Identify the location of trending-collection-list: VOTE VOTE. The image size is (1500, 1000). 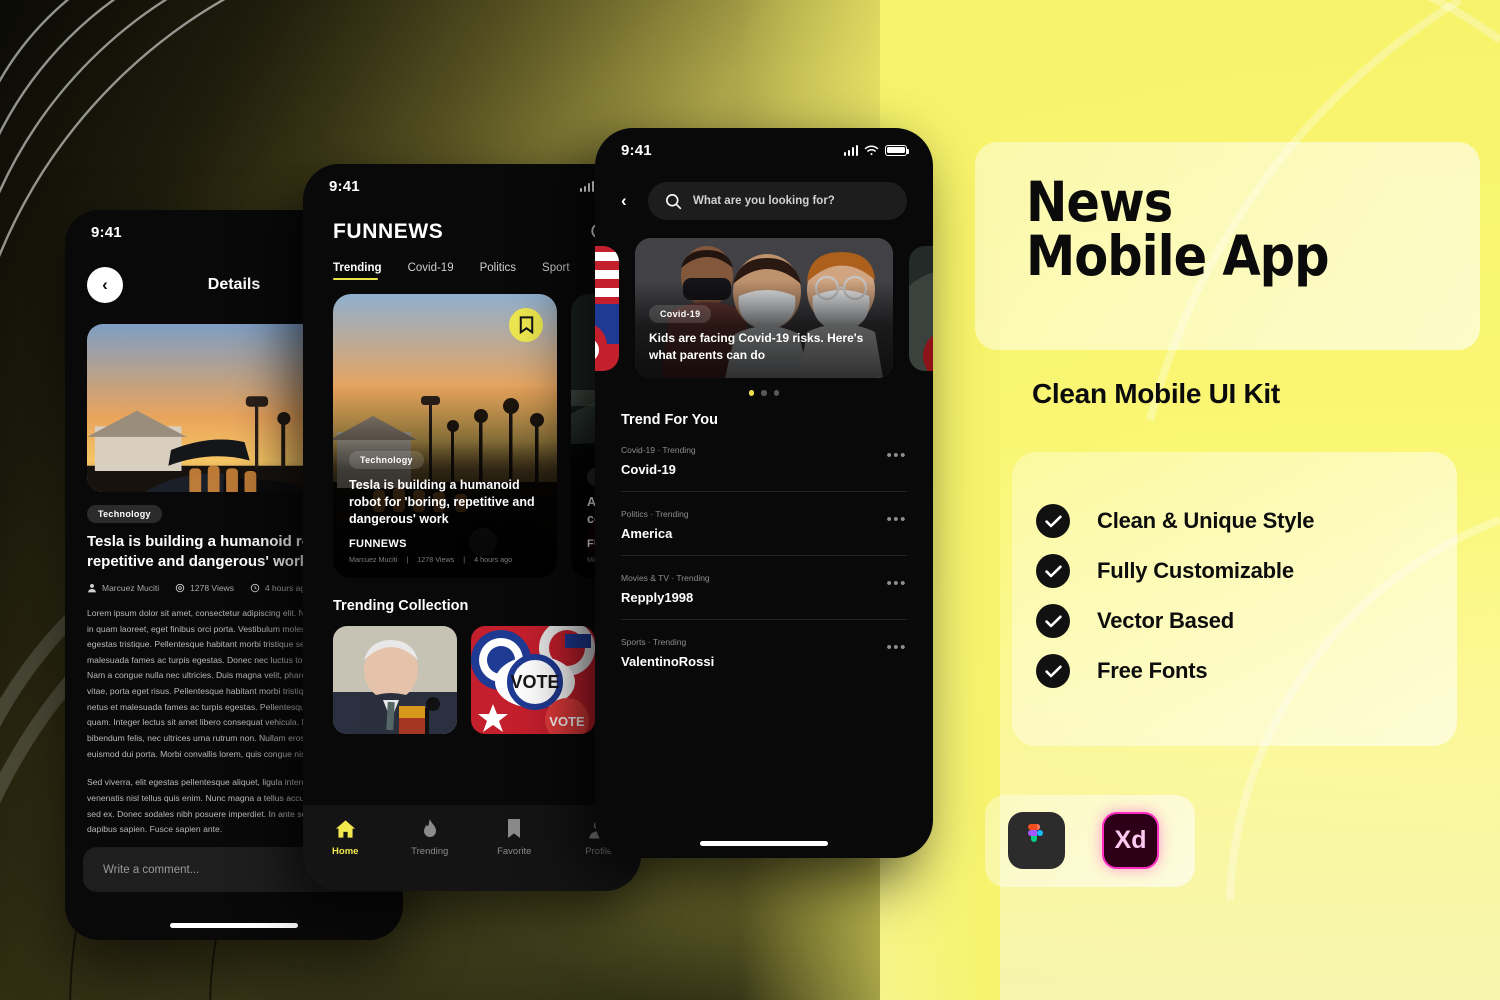
(472, 674).